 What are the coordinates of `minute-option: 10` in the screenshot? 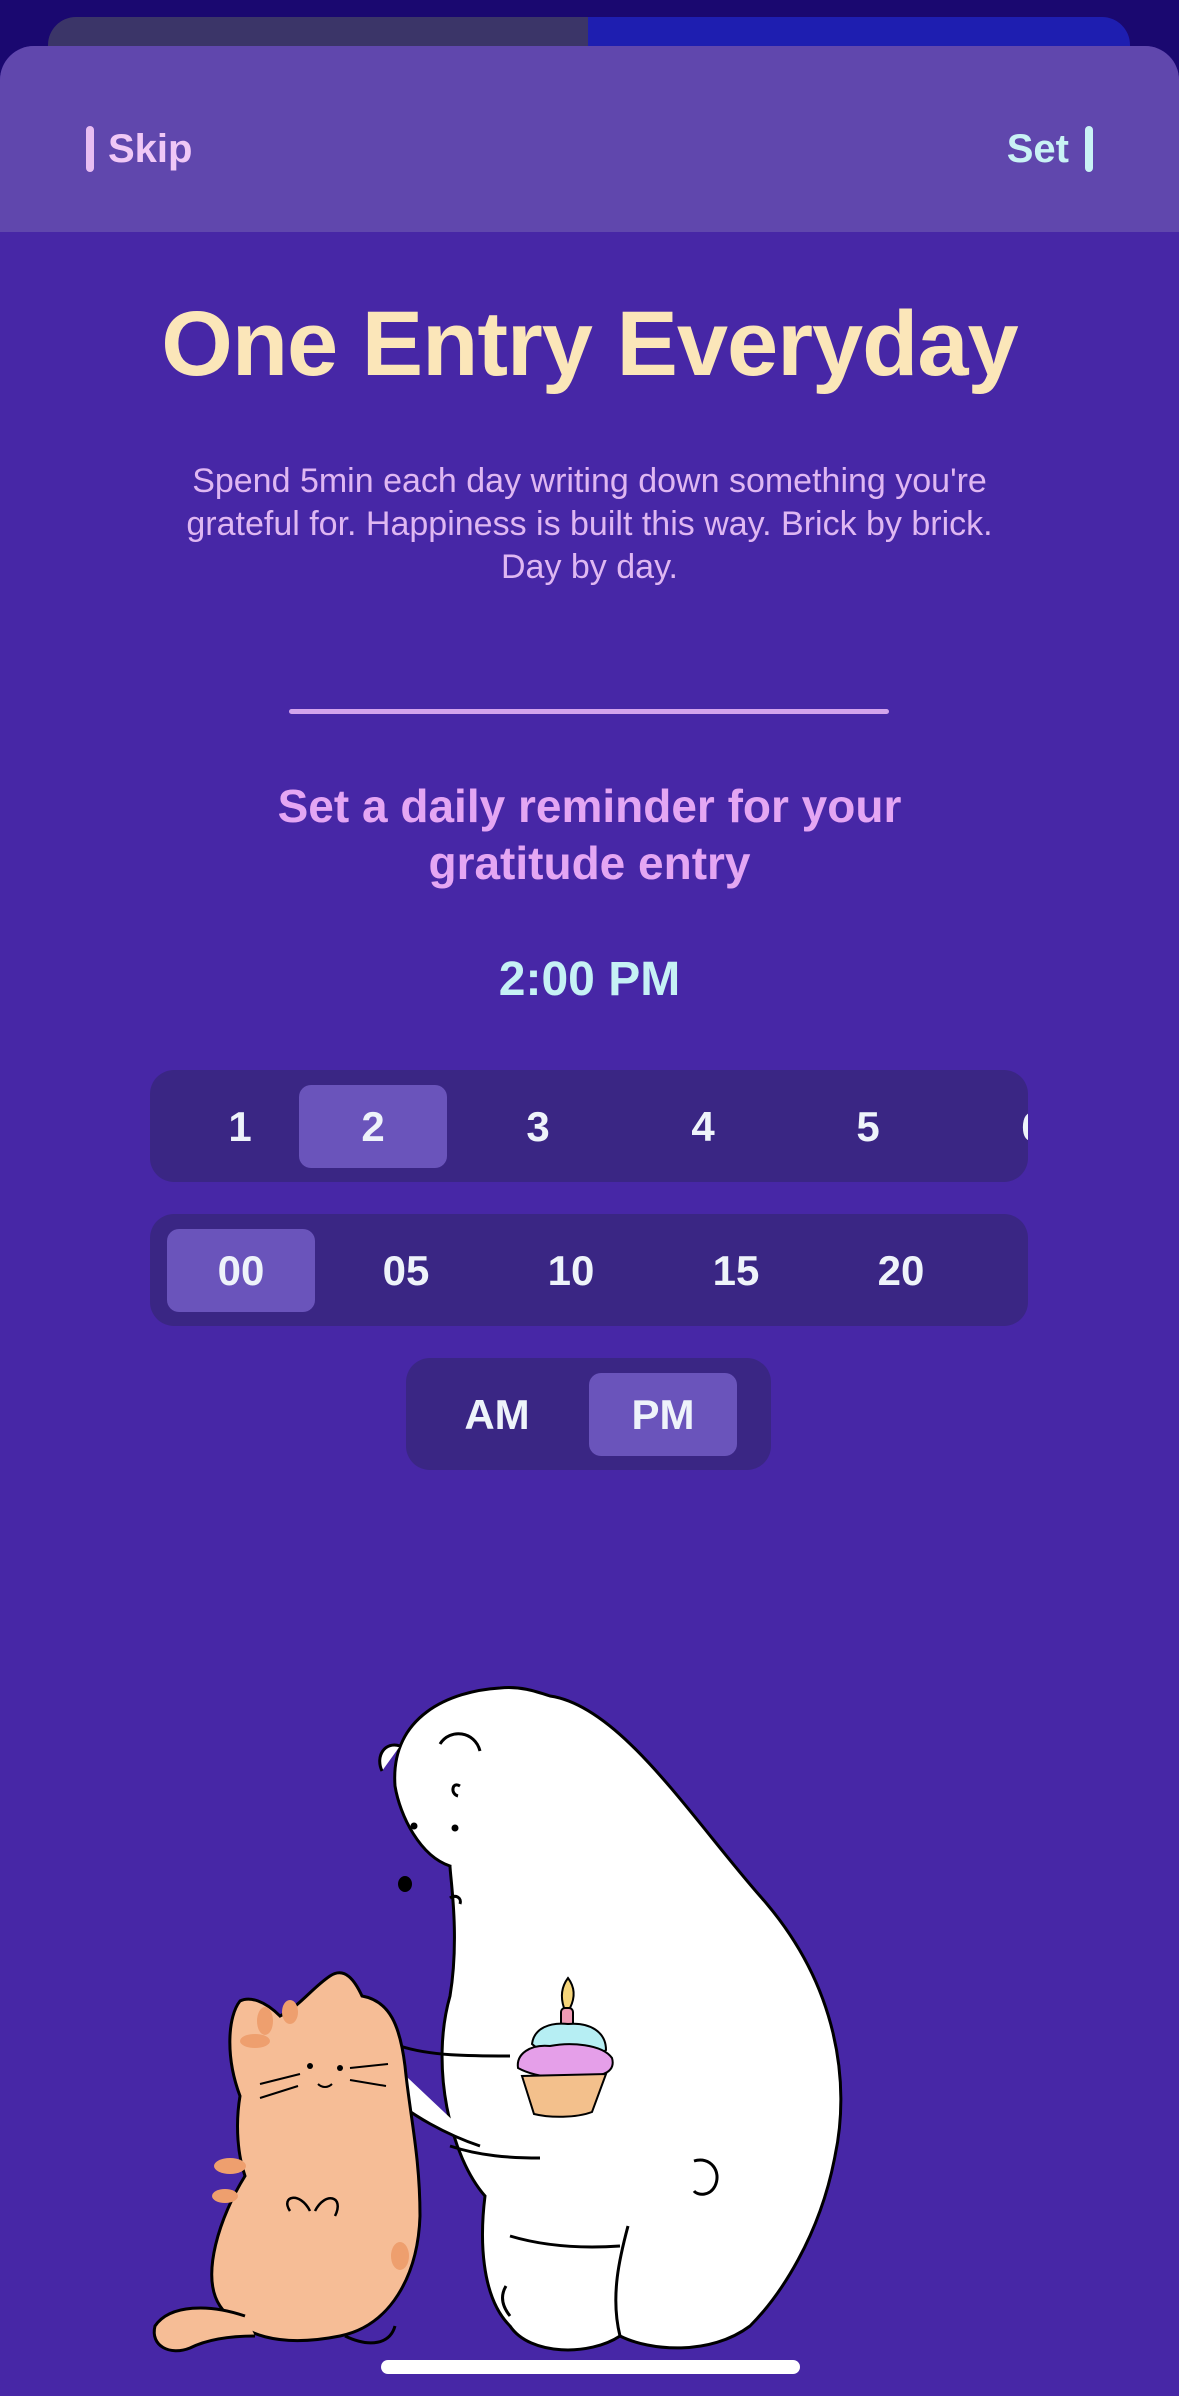 It's located at (571, 1270).